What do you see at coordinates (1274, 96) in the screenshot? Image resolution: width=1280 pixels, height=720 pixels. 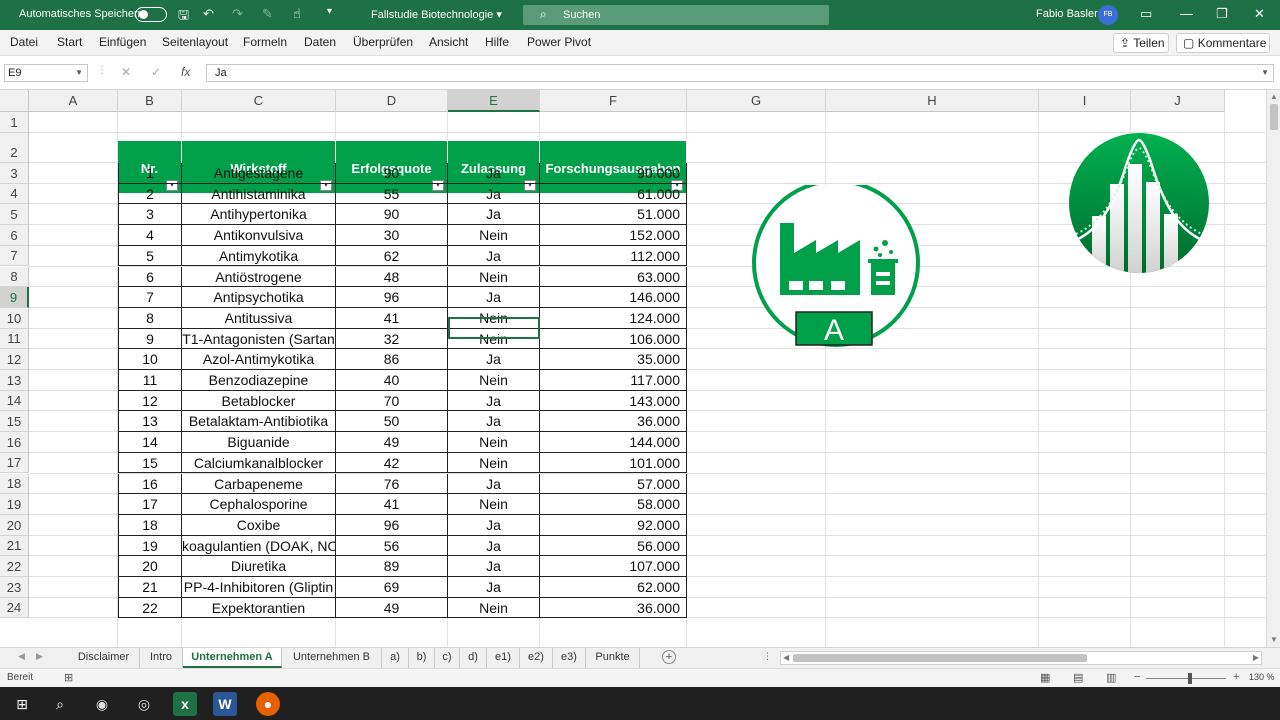 I see `scroll-up-icon: ▲` at bounding box center [1274, 96].